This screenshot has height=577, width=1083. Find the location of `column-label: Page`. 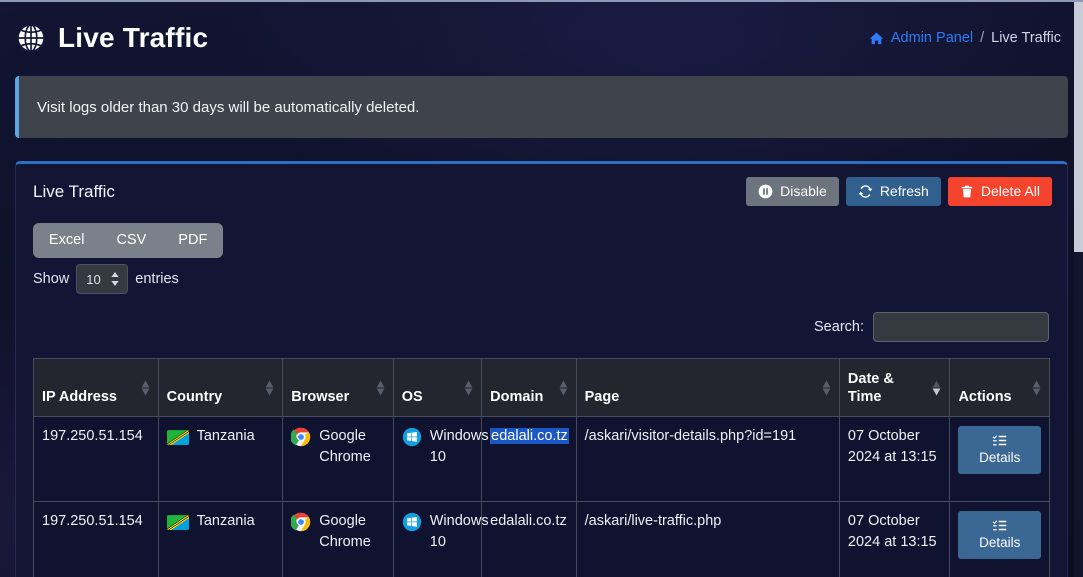

column-label: Page is located at coordinates (602, 397).